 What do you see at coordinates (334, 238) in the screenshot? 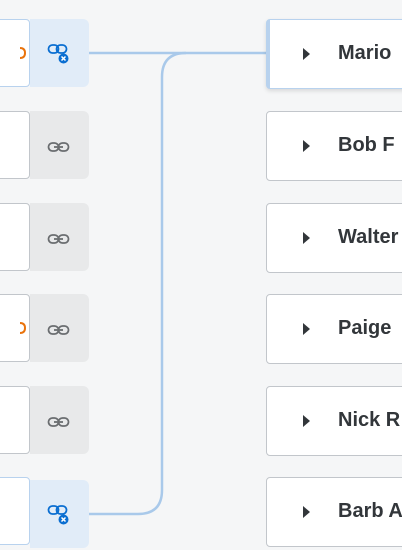
I see `tree-row-walter: Walter` at bounding box center [334, 238].